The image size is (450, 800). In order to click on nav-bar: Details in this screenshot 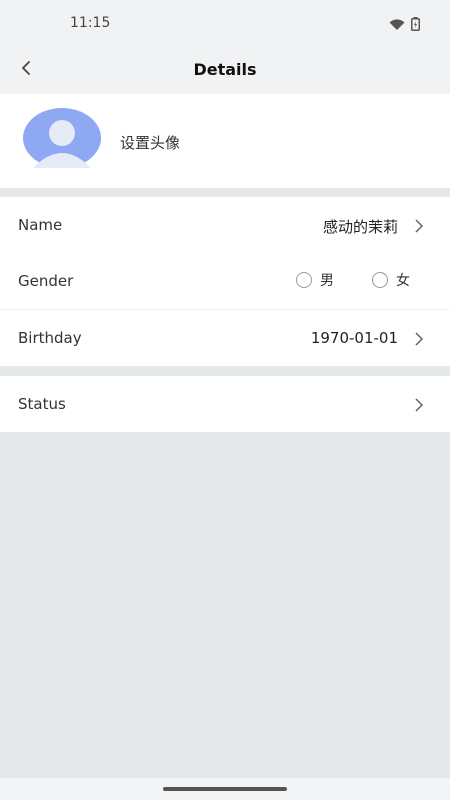, I will do `click(225, 70)`.